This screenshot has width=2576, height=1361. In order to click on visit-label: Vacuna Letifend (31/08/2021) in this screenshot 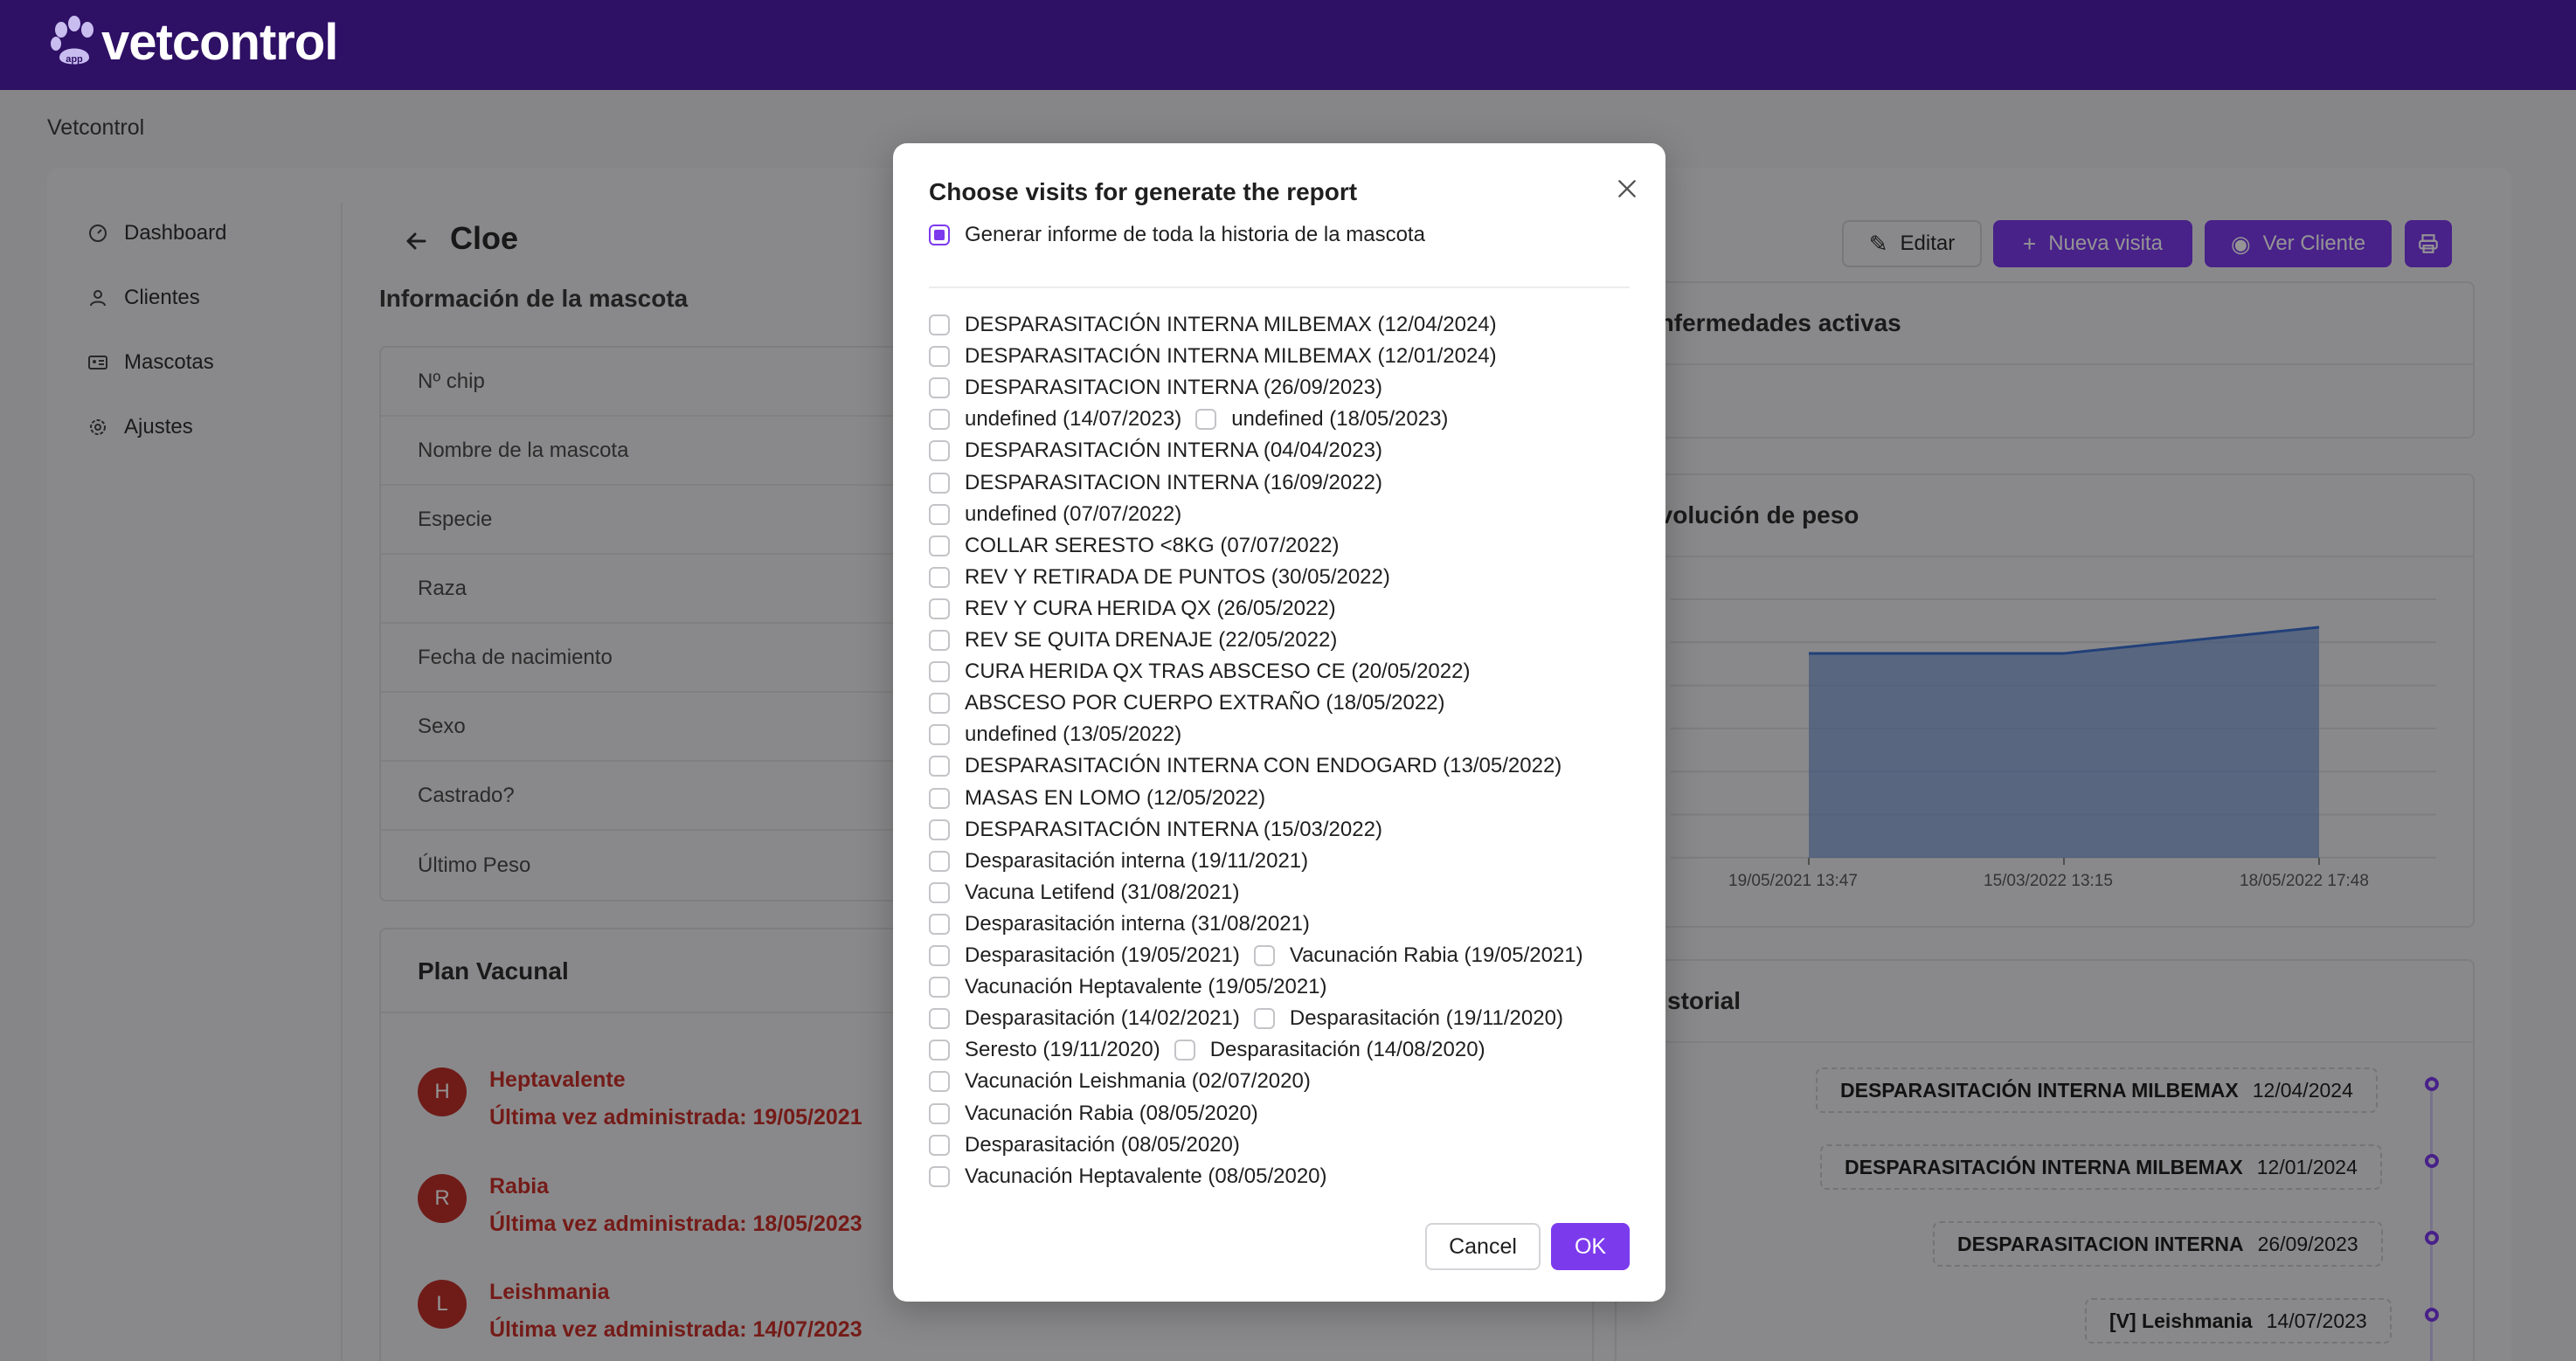, I will do `click(1102, 892)`.